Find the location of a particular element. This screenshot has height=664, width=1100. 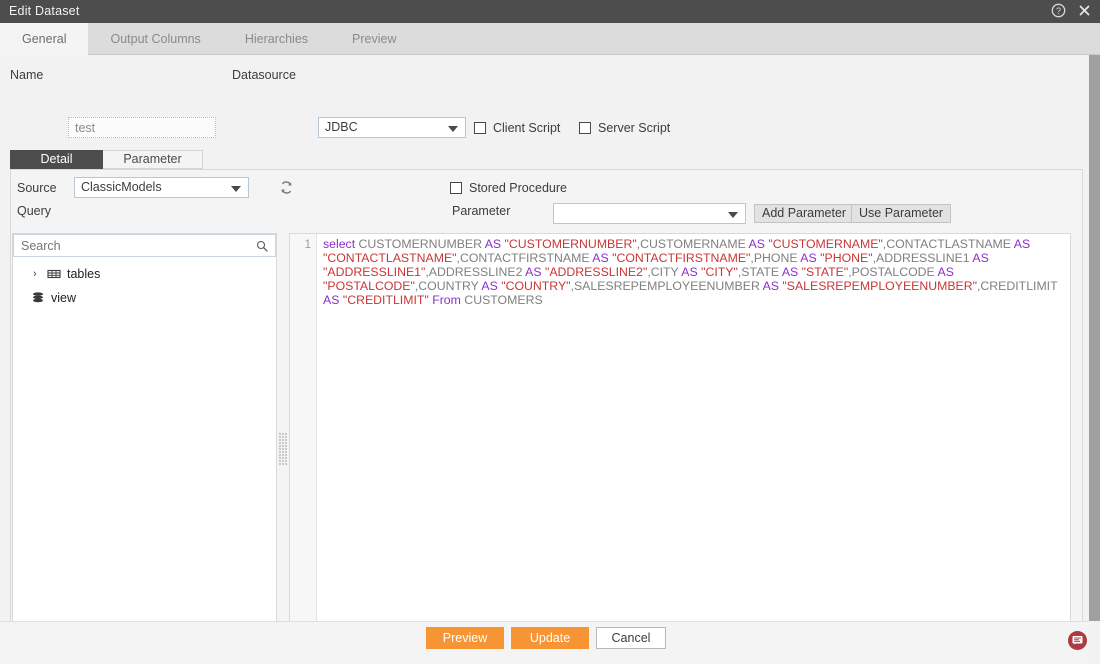

subtab-parameter: Parameter is located at coordinates (153, 159).